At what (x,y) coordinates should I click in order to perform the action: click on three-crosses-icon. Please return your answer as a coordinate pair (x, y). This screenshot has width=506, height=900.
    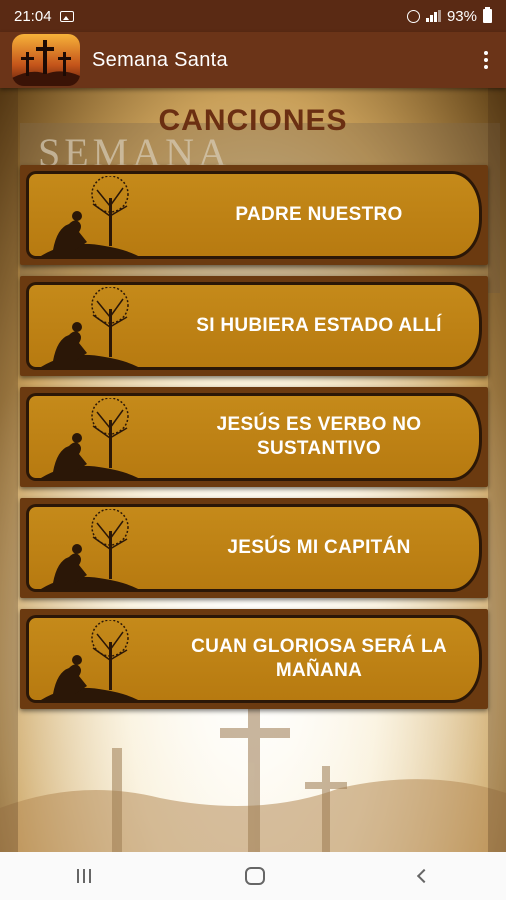
    Looking at the image, I should click on (46, 60).